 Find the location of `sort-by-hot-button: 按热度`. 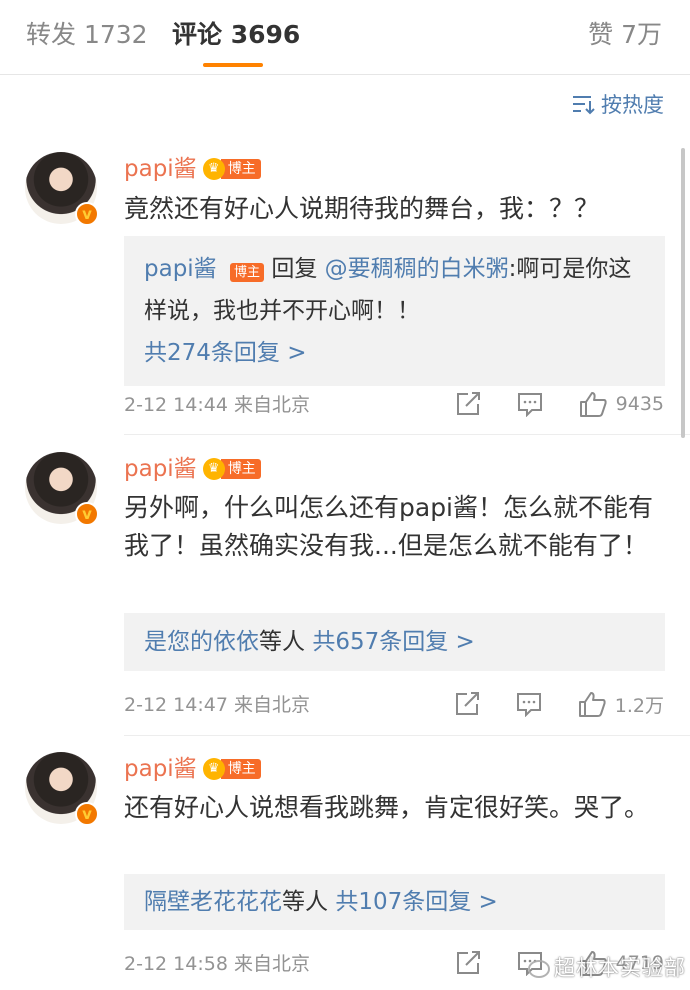

sort-by-hot-button: 按热度 is located at coordinates (617, 104).